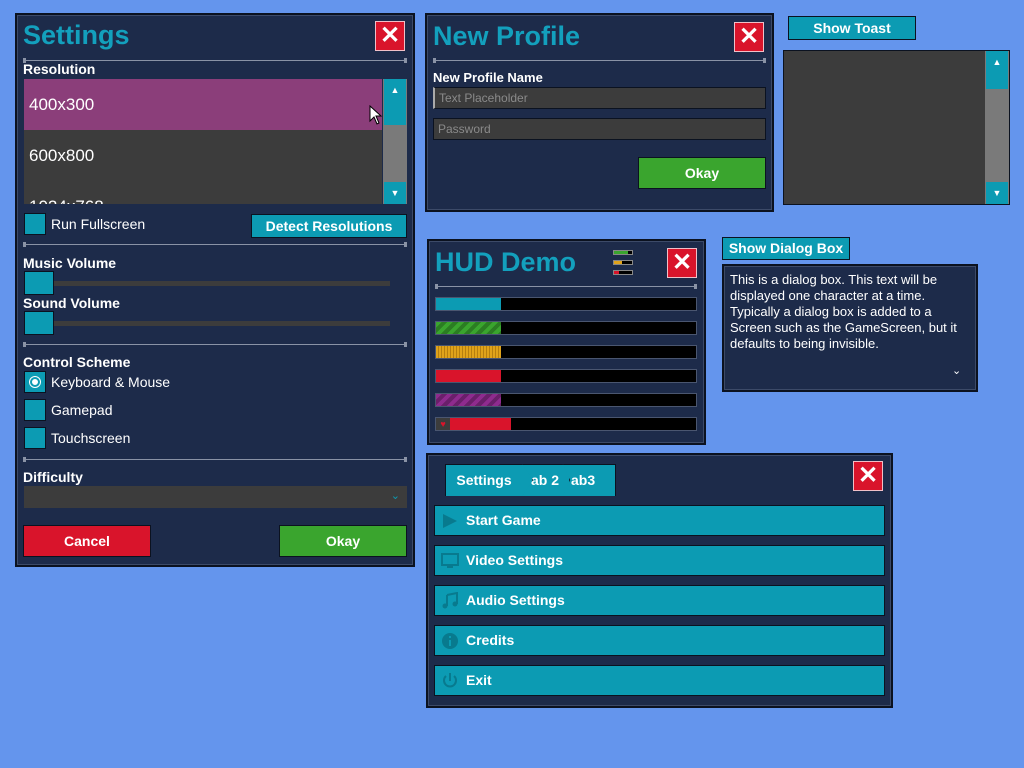 This screenshot has width=1024, height=768. I want to click on cancel-button: Cancel, so click(87, 541).